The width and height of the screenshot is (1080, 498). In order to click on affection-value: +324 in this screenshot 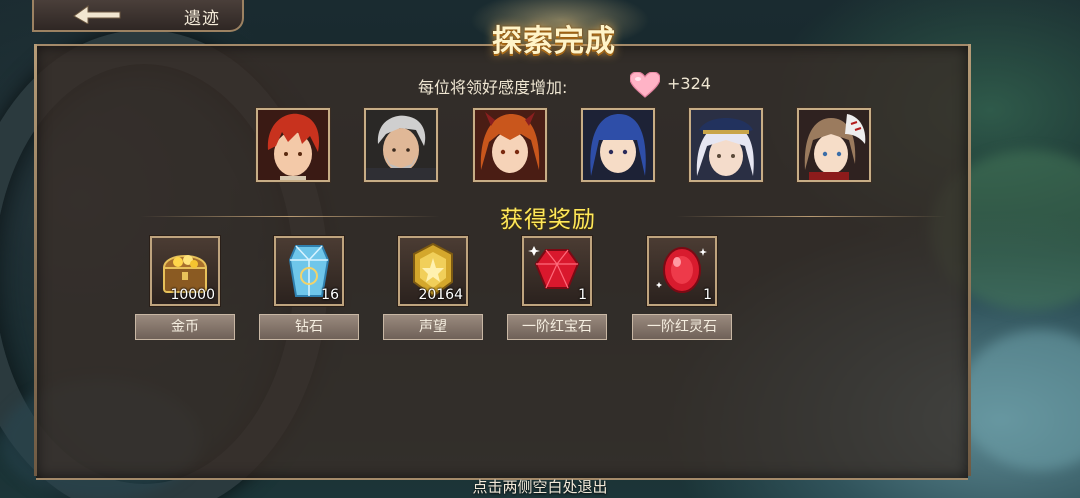, I will do `click(689, 83)`.